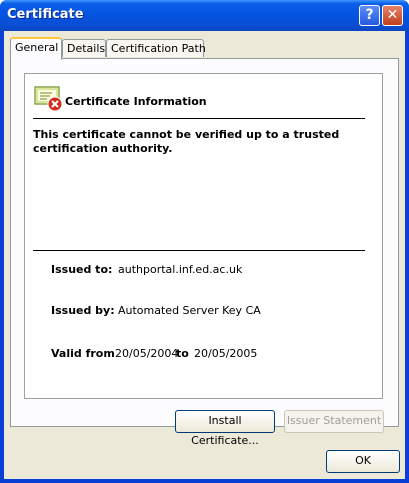 This screenshot has height=483, width=409. I want to click on divider-top, so click(199, 118).